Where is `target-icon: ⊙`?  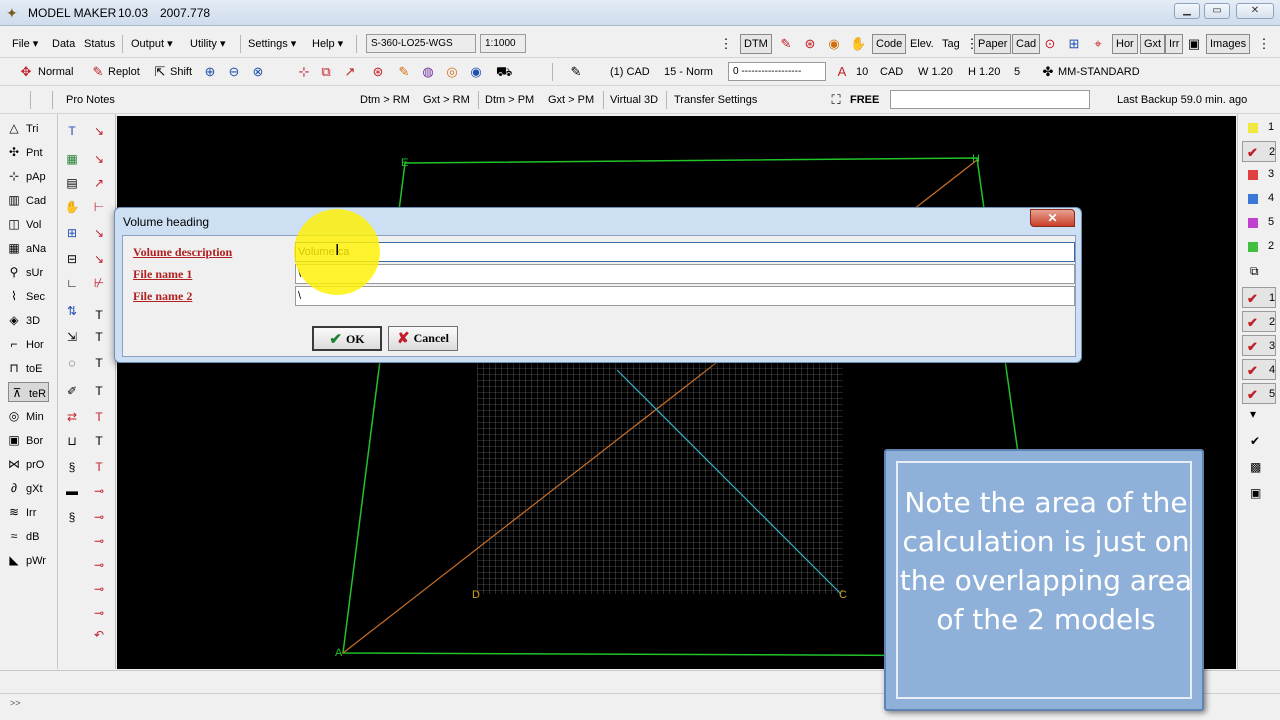
target-icon: ⊙ is located at coordinates (1050, 44).